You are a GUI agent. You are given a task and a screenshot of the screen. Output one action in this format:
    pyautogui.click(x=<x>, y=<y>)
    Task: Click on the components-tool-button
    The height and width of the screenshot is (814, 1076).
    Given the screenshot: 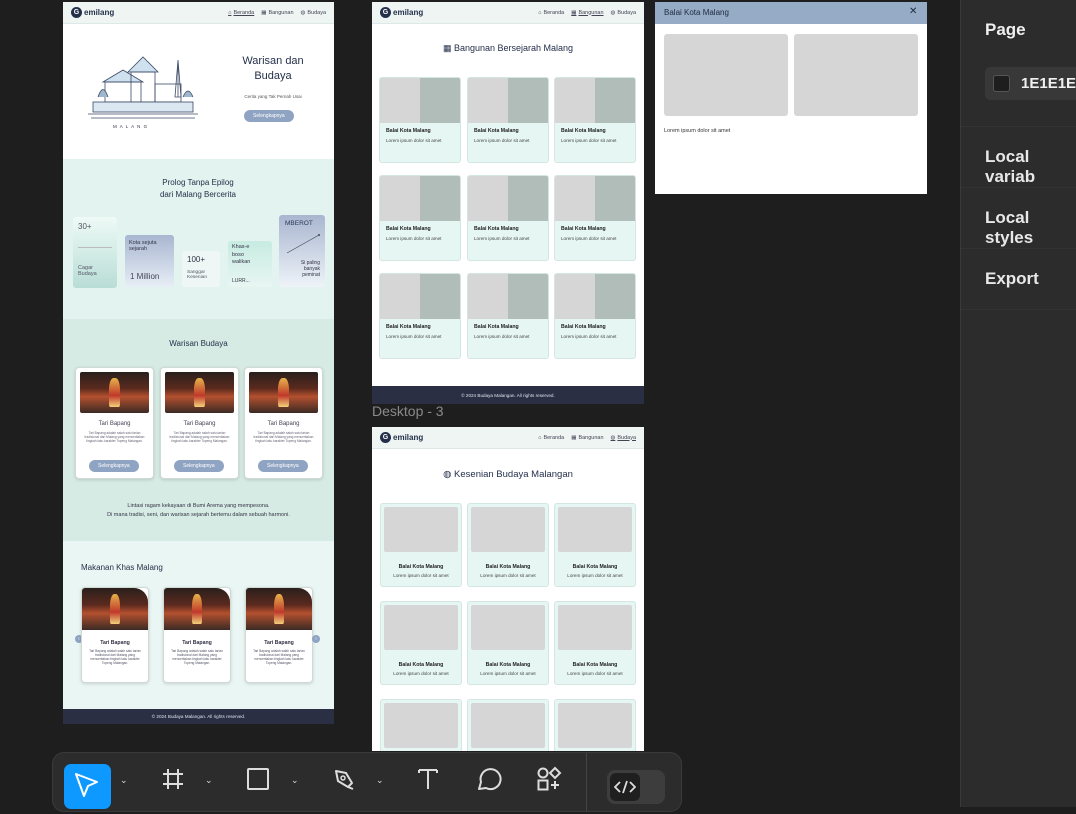 What is the action you would take?
    pyautogui.click(x=549, y=779)
    